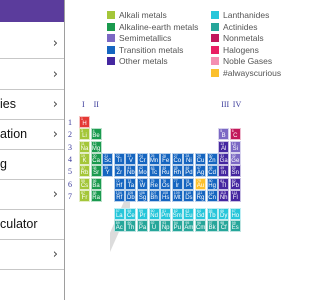 This screenshot has height=300, width=320. What do you see at coordinates (235, 226) in the screenshot?
I see `element-cell: 99 Es` at bounding box center [235, 226].